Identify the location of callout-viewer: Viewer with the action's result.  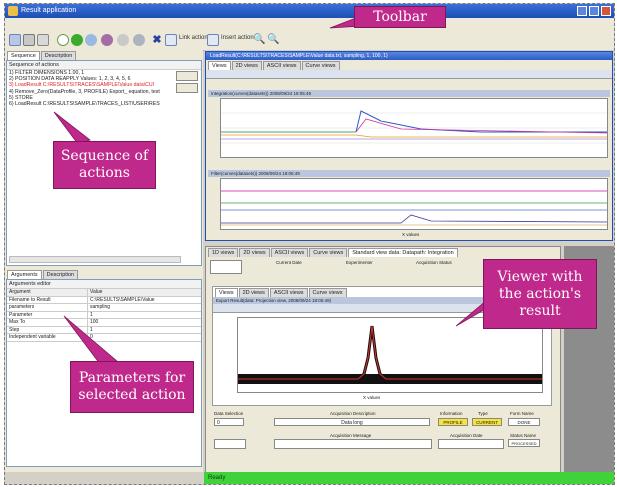
(540, 294).